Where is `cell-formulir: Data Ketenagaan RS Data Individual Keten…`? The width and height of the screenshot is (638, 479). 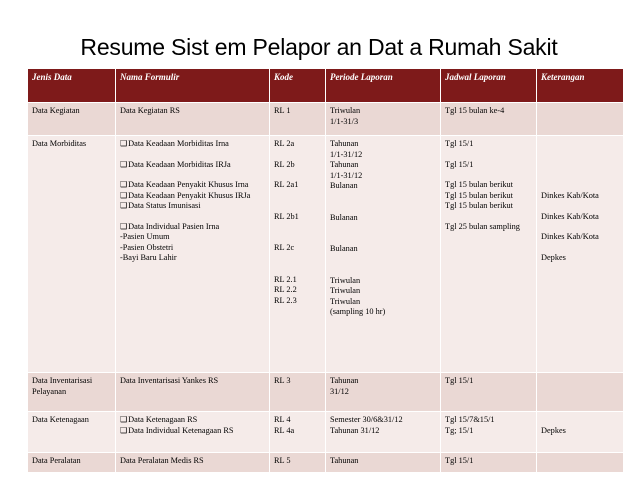
cell-formulir: Data Ketenagaan RS Data Individual Keten… is located at coordinates (192, 432).